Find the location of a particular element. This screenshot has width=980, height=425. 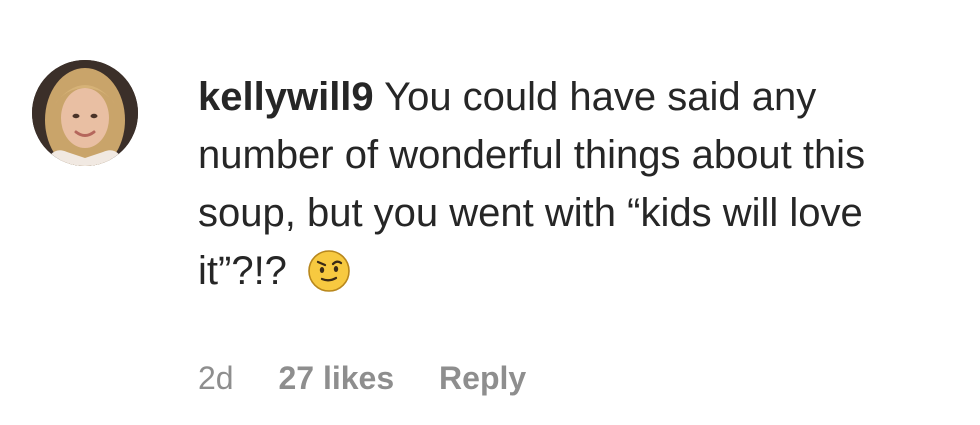

avatar is located at coordinates (85, 113).